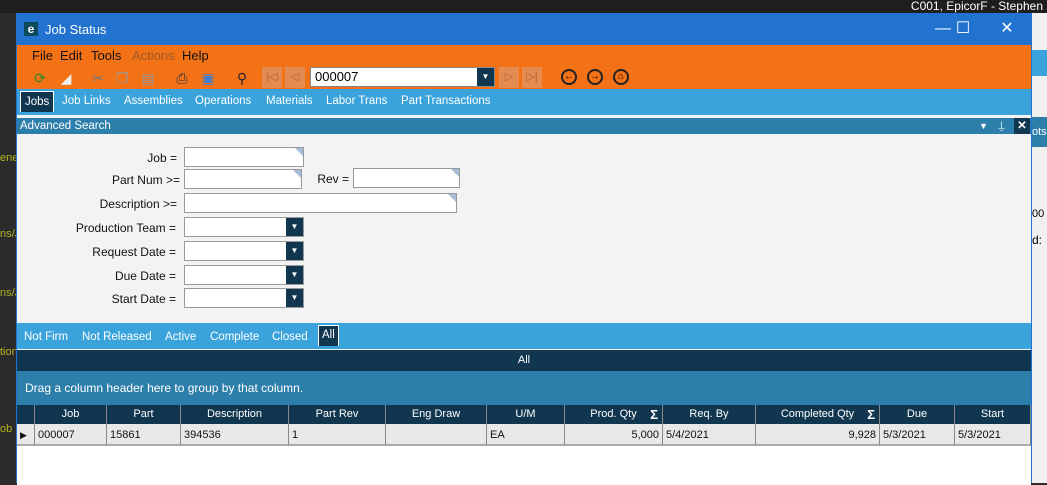 The image size is (1047, 485). I want to click on cell-due: 5/3/2021, so click(917, 435).